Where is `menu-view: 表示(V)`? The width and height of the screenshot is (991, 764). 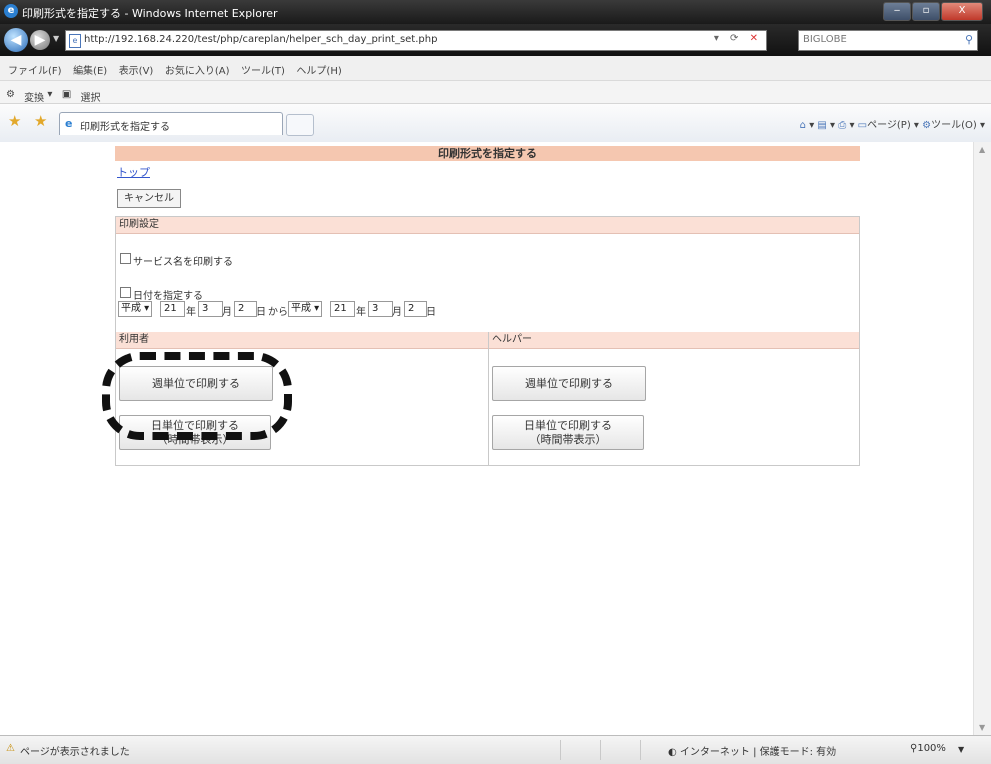
menu-view: 表示(V) is located at coordinates (136, 69).